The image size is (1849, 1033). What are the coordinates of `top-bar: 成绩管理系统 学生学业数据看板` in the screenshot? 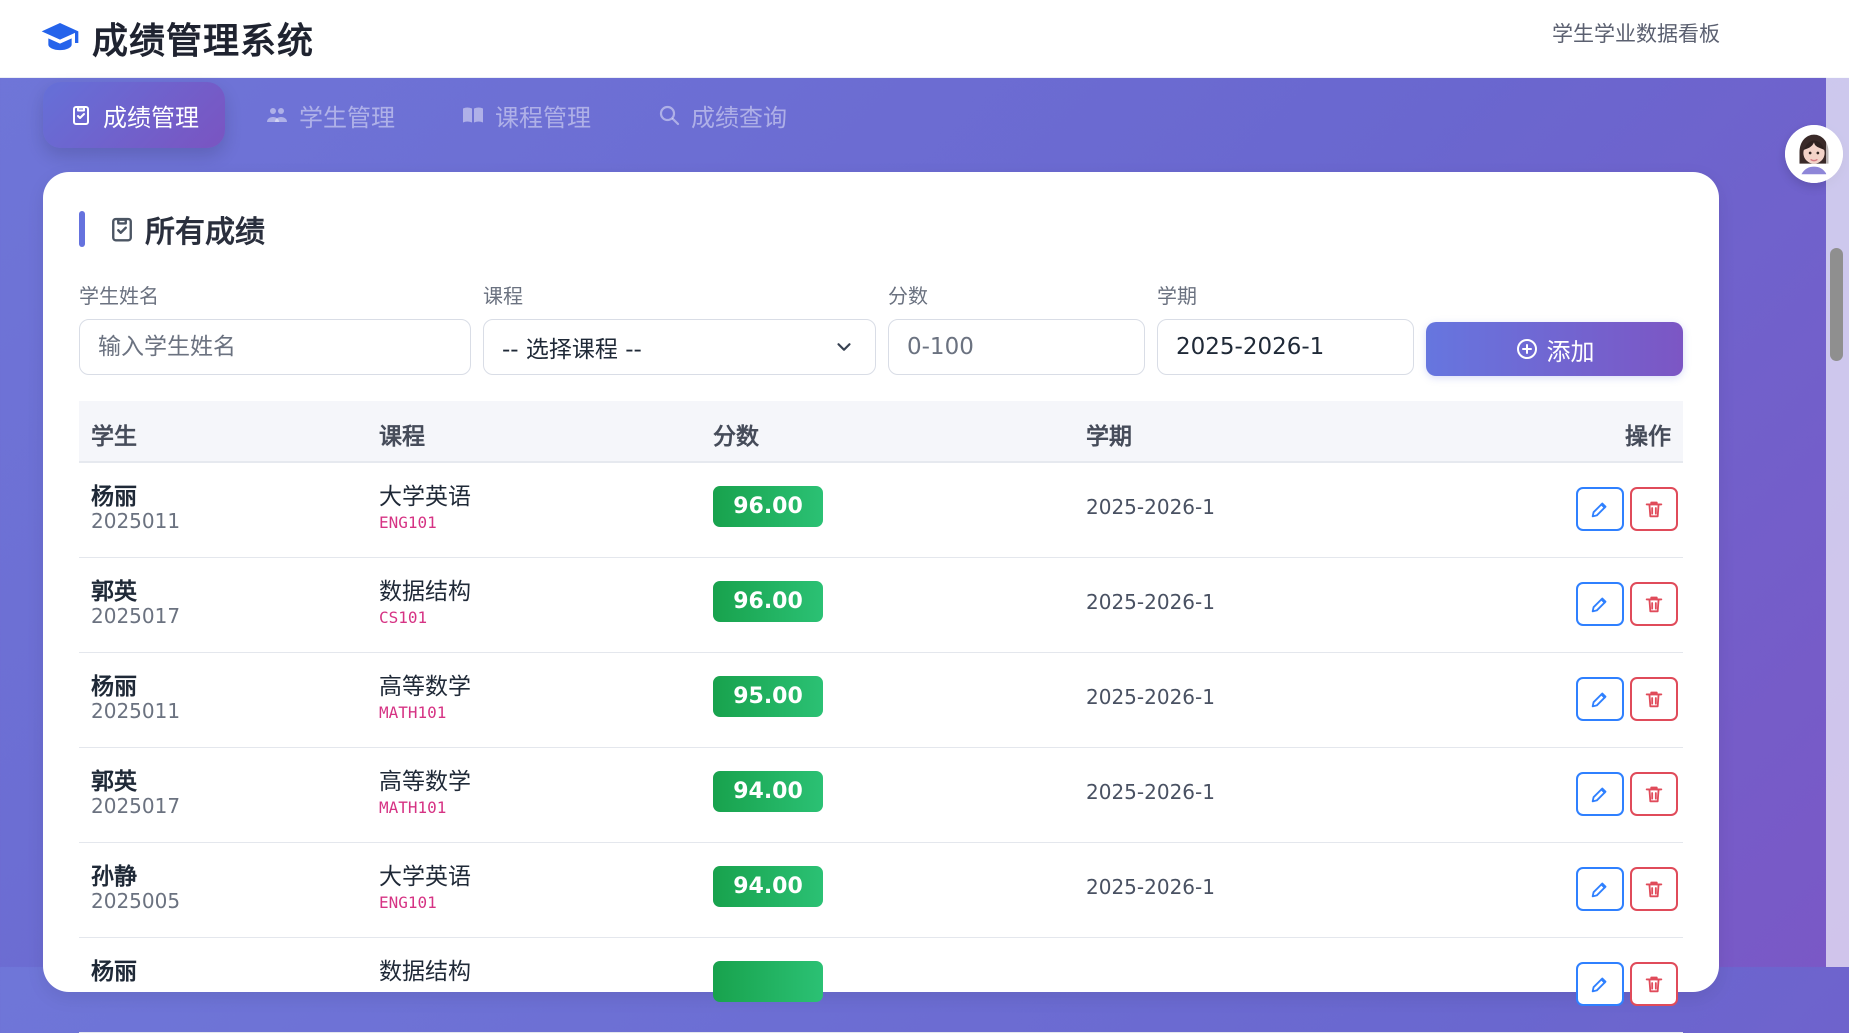 It's located at (924, 39).